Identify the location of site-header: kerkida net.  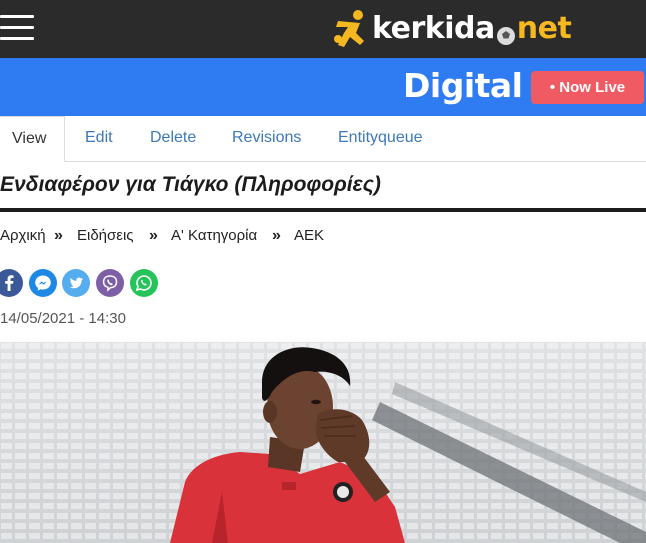
(323, 29).